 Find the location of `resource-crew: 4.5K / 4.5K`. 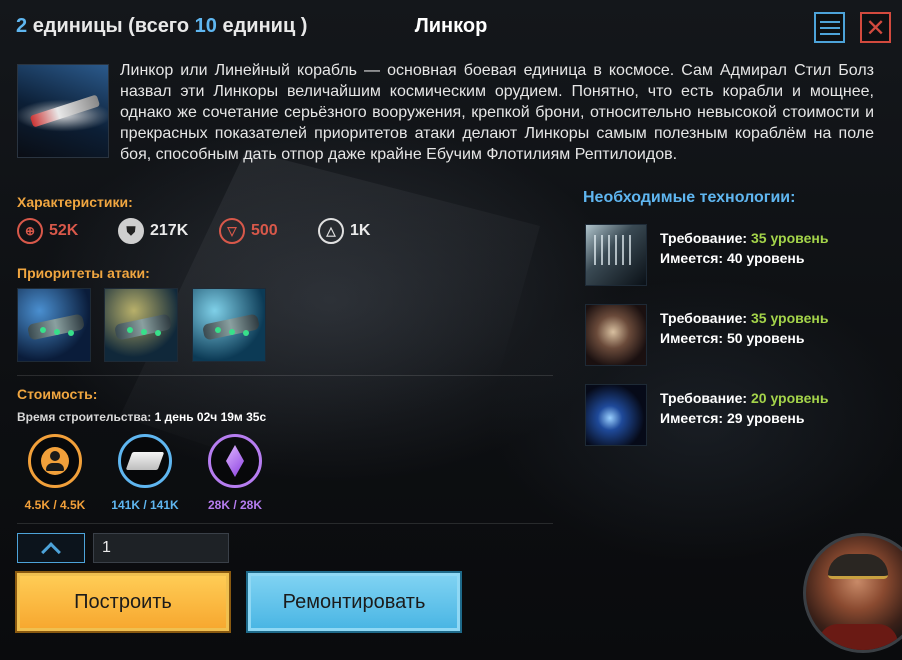

resource-crew: 4.5K / 4.5K is located at coordinates (55, 473).